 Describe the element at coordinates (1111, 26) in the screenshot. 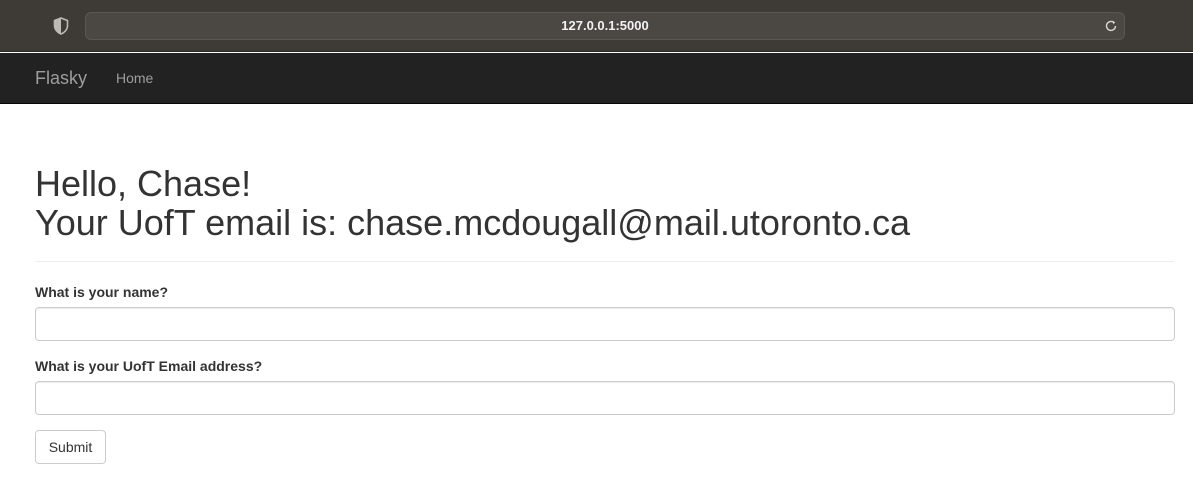

I see `reload-icon` at that location.